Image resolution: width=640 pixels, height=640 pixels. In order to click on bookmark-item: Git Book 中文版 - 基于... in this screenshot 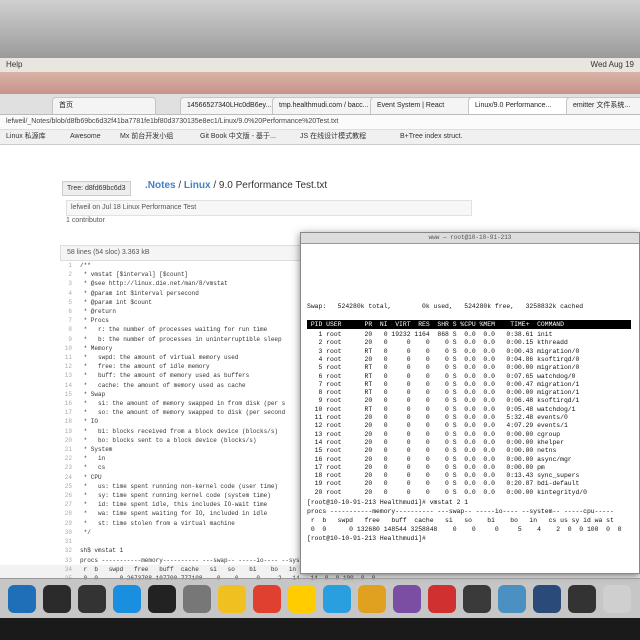, I will do `click(238, 137)`.